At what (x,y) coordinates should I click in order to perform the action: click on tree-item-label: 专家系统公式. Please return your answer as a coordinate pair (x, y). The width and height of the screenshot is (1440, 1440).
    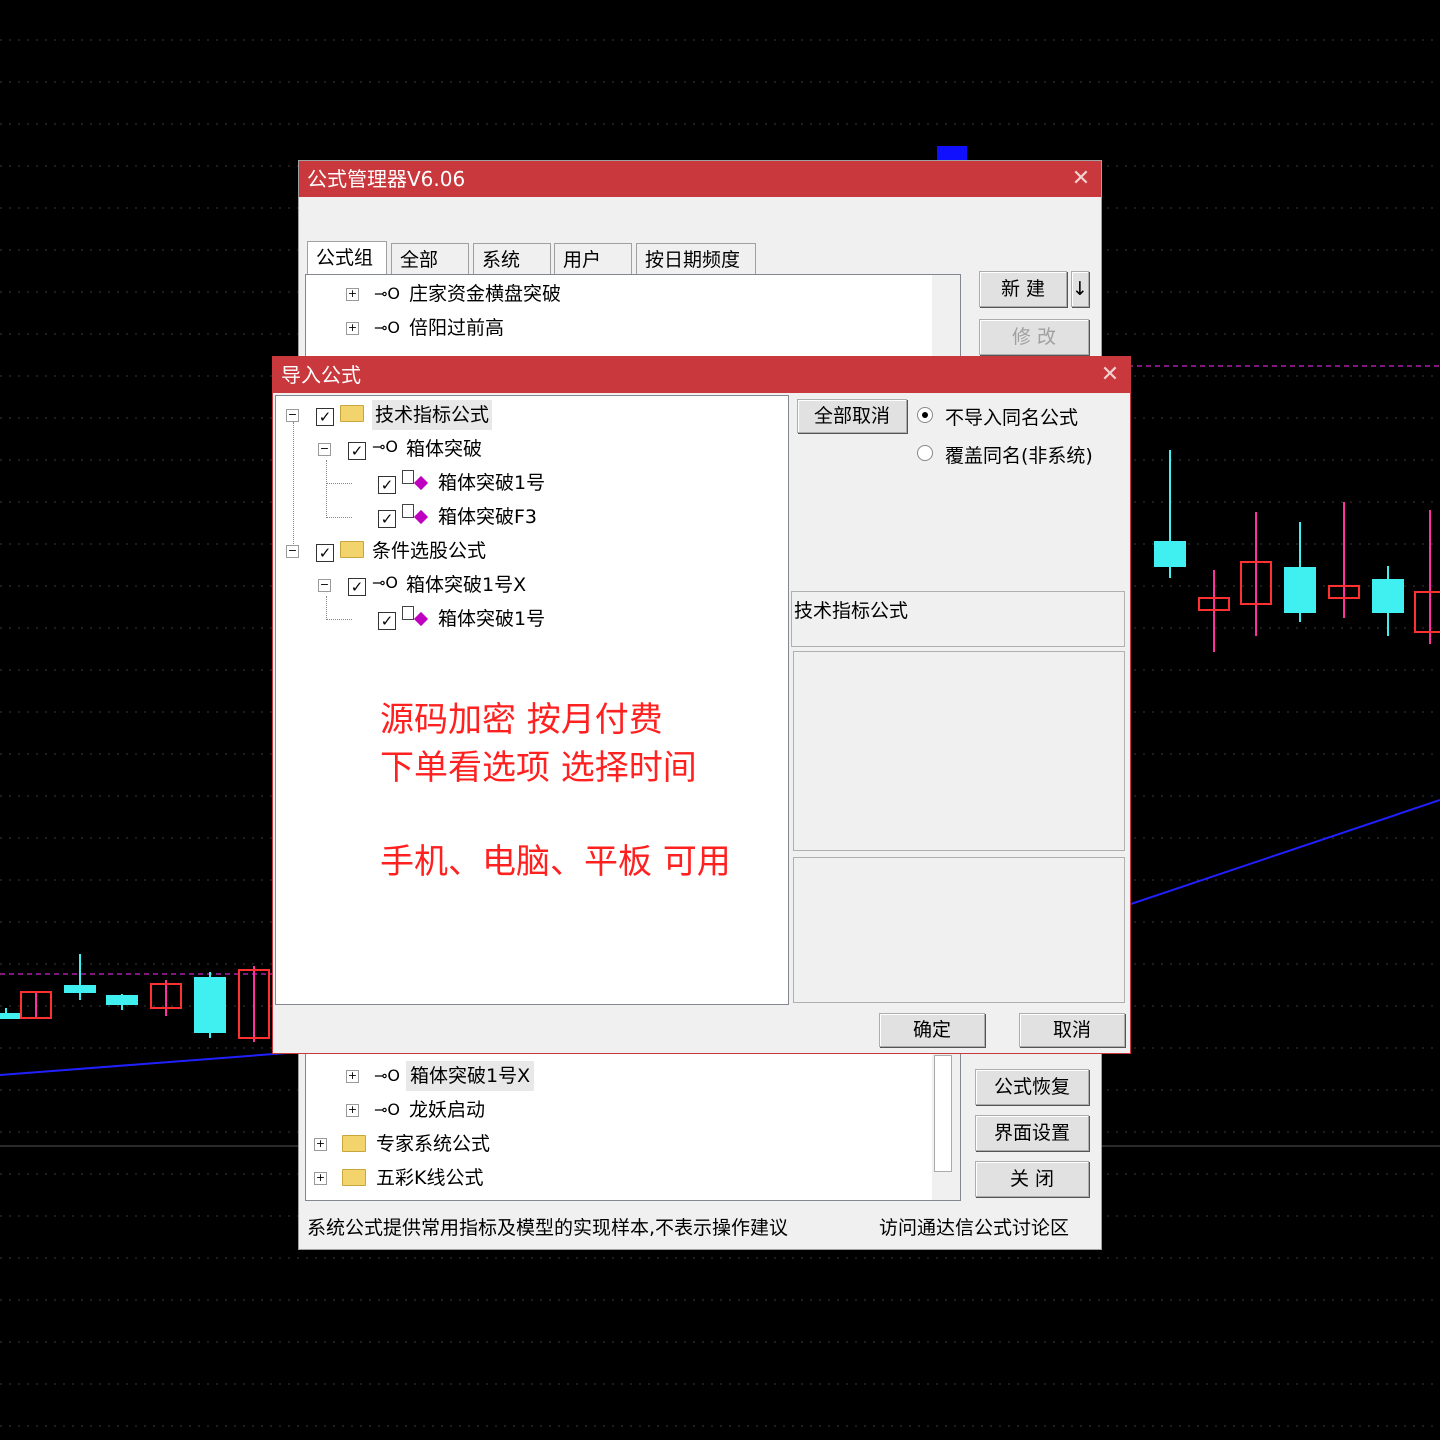
    Looking at the image, I should click on (433, 1144).